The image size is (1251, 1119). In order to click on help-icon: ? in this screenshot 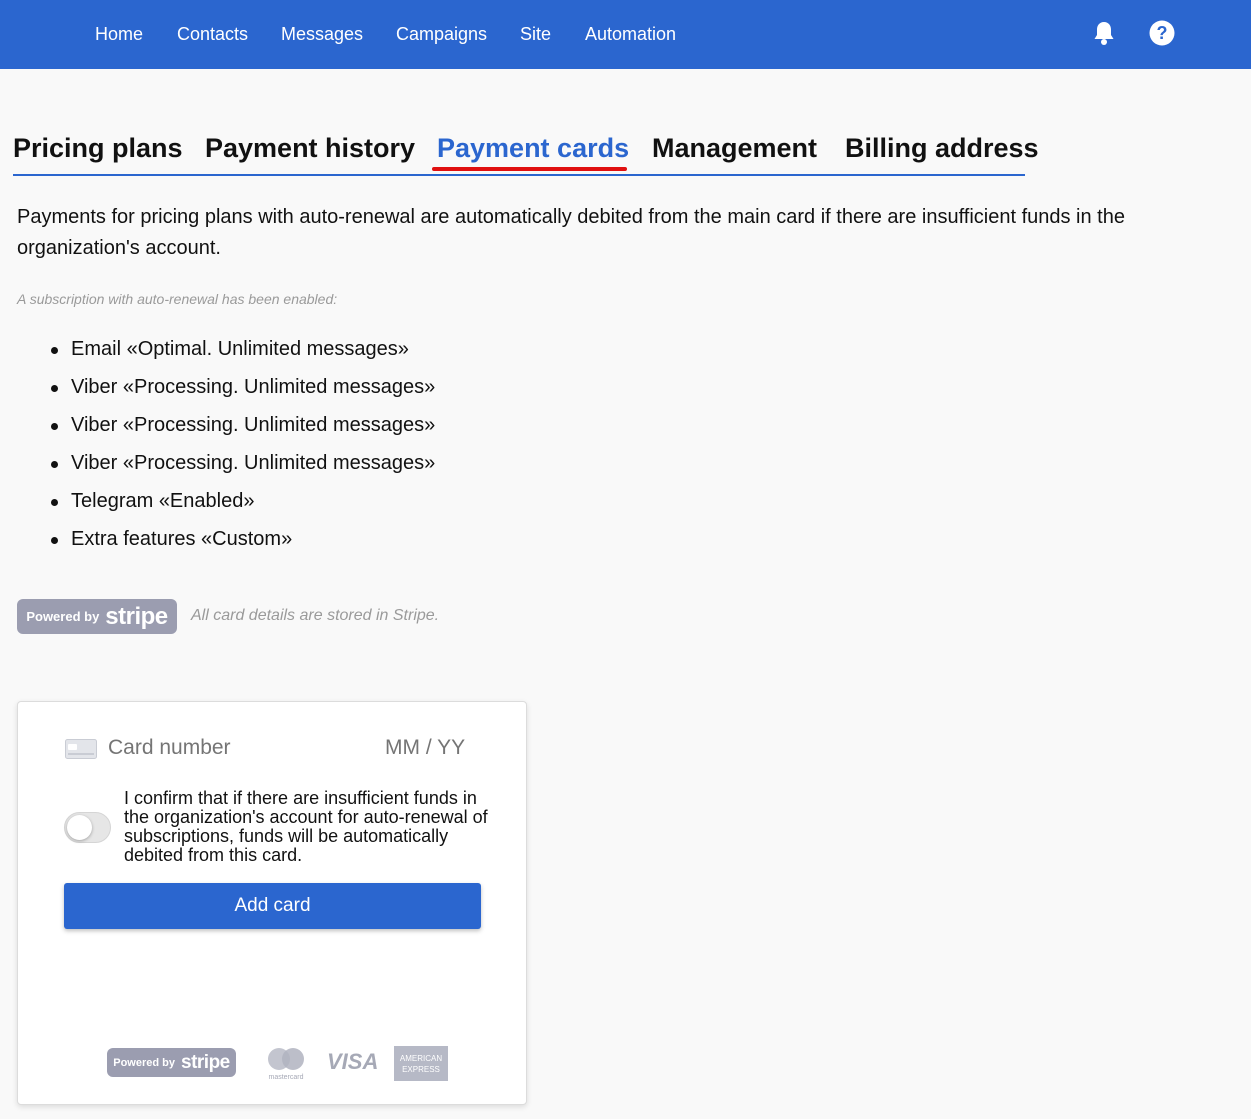, I will do `click(1162, 33)`.